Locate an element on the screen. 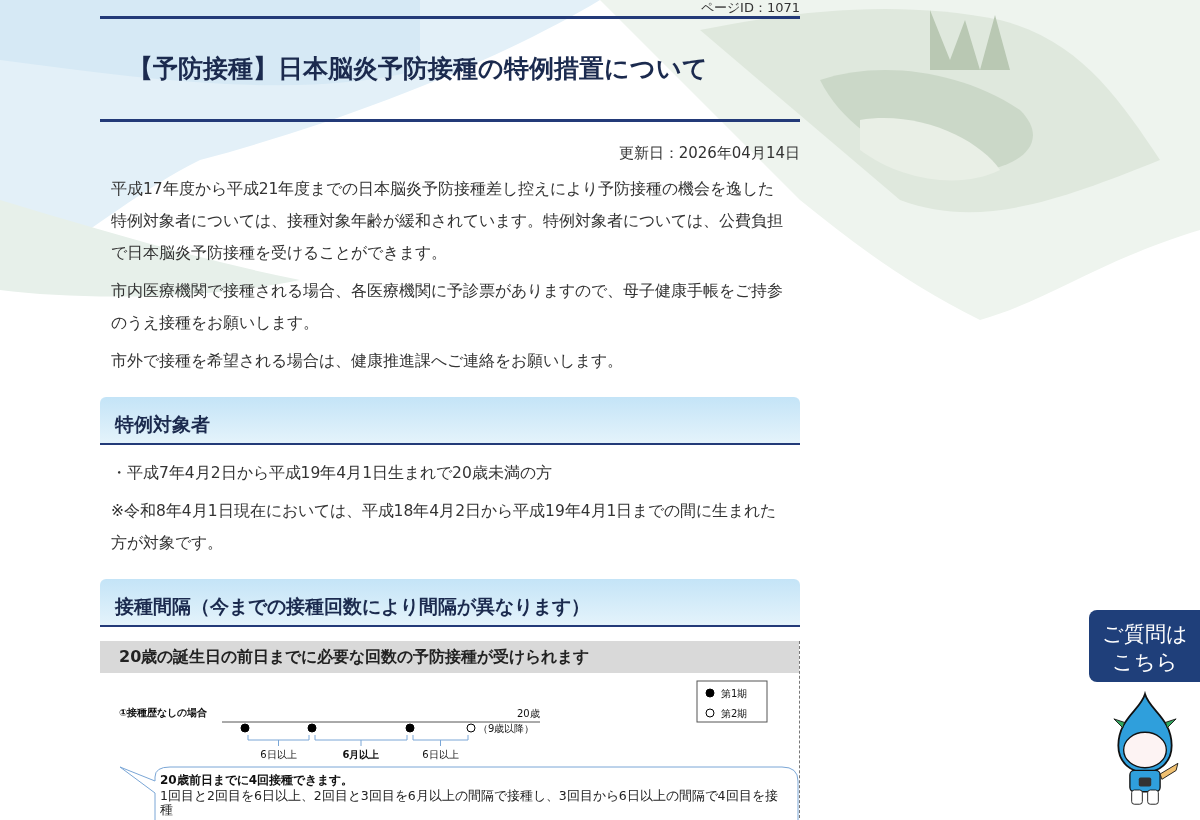 The width and height of the screenshot is (1200, 820). paragraph: 平成17年度から平成21年度までの日本脳炎予防接種差し控えにより予防接種の機会を逸した特例対象者については、接種対象年齢が緩和されています。特例対象者については、公費負担で日本脳炎予防接種を受けることができます。 is located at coordinates (447, 221).